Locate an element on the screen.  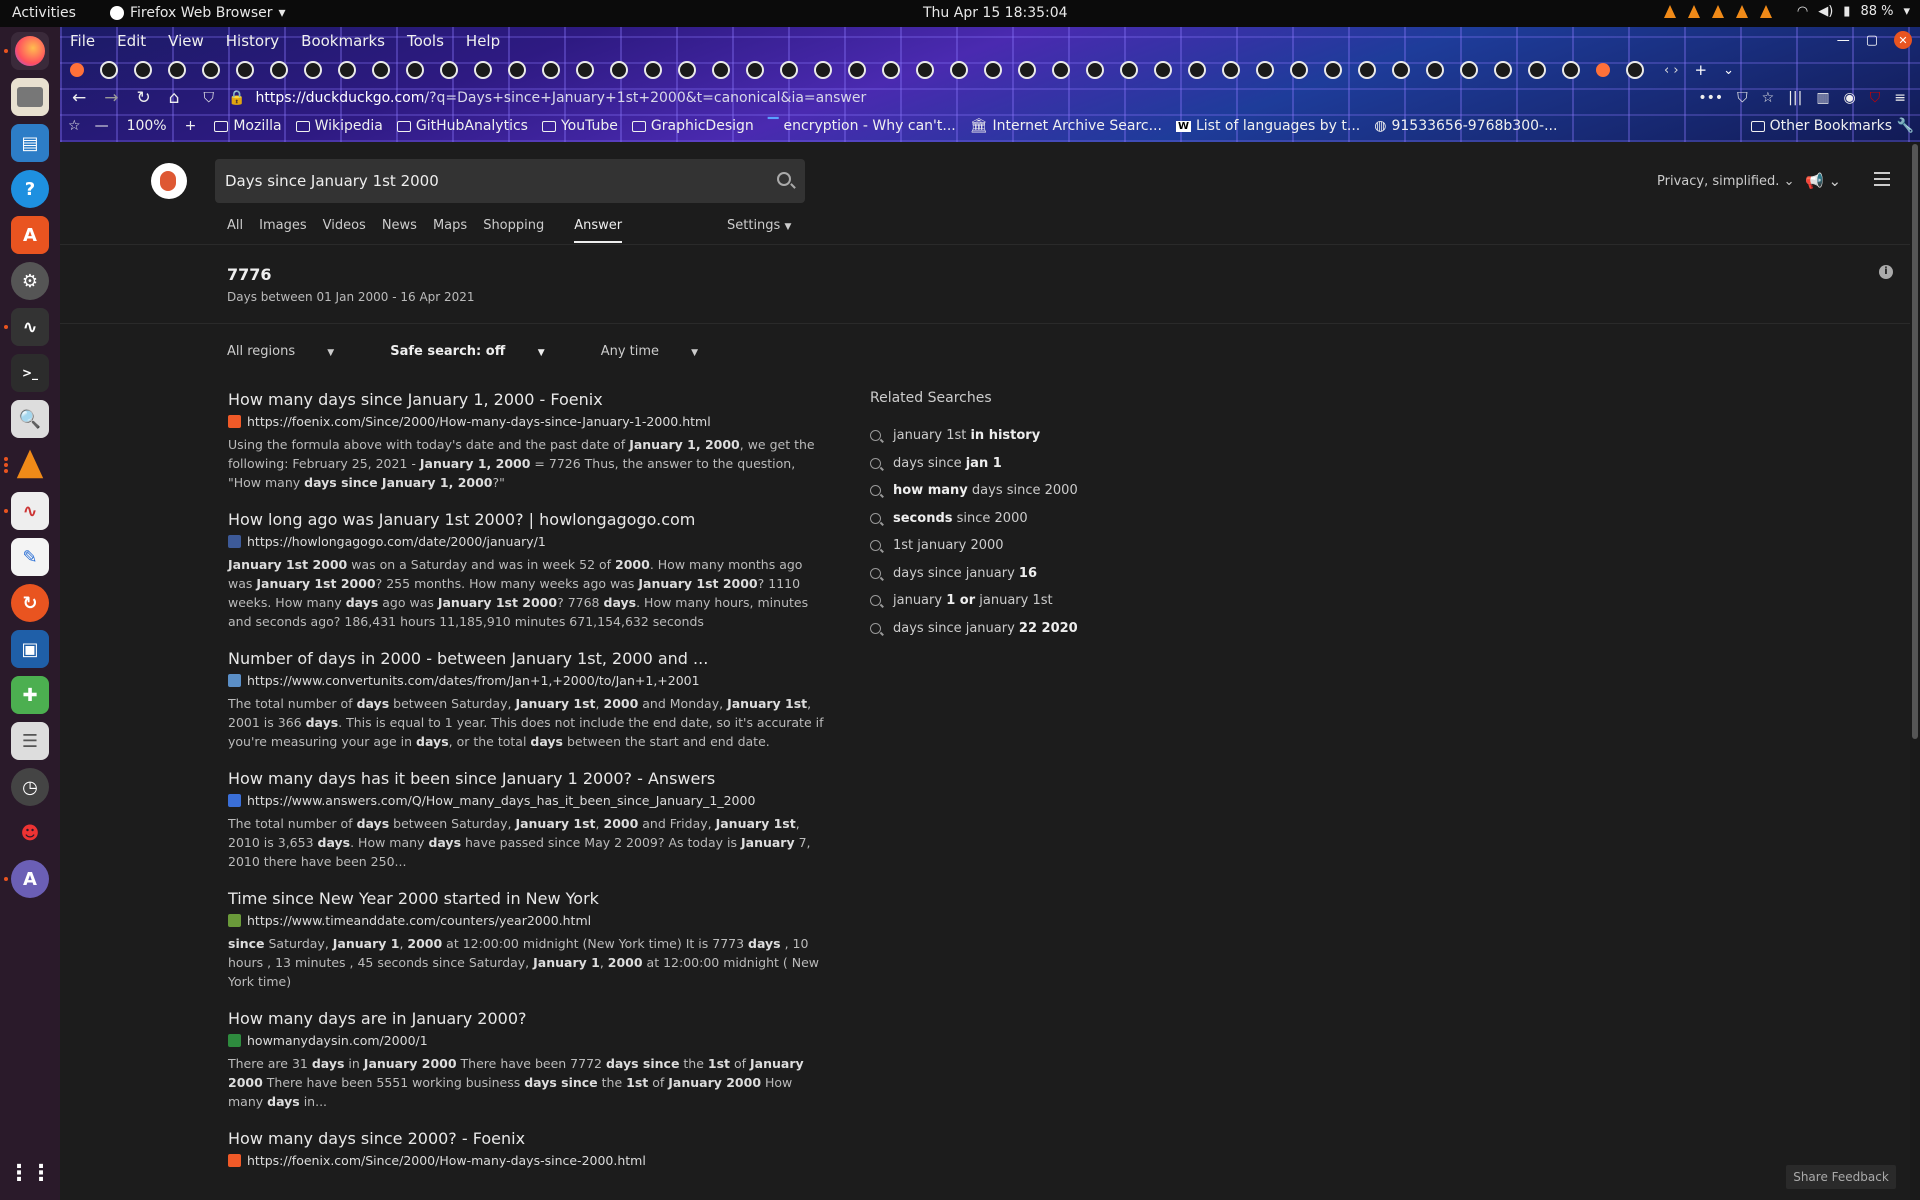
hamburger-menu-icon is located at coordinates (1882, 179).